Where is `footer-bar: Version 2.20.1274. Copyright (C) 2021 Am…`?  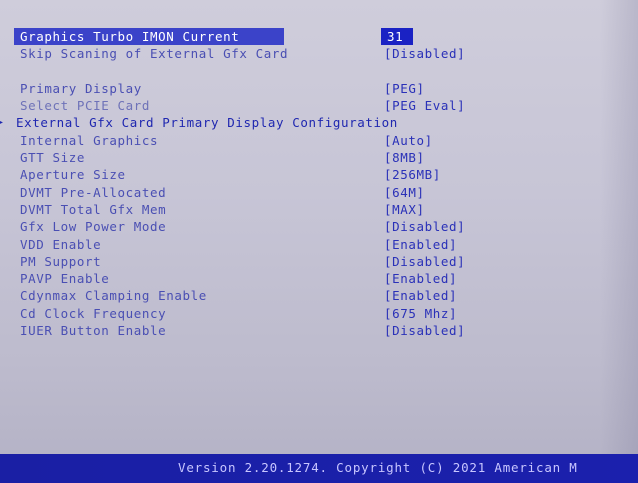
footer-bar: Version 2.20.1274. Copyright (C) 2021 Am… is located at coordinates (319, 468).